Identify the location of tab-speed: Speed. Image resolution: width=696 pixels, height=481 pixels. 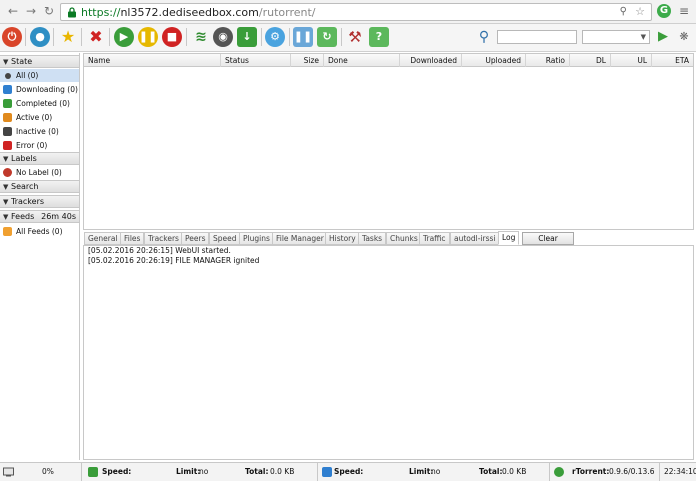
(225, 238).